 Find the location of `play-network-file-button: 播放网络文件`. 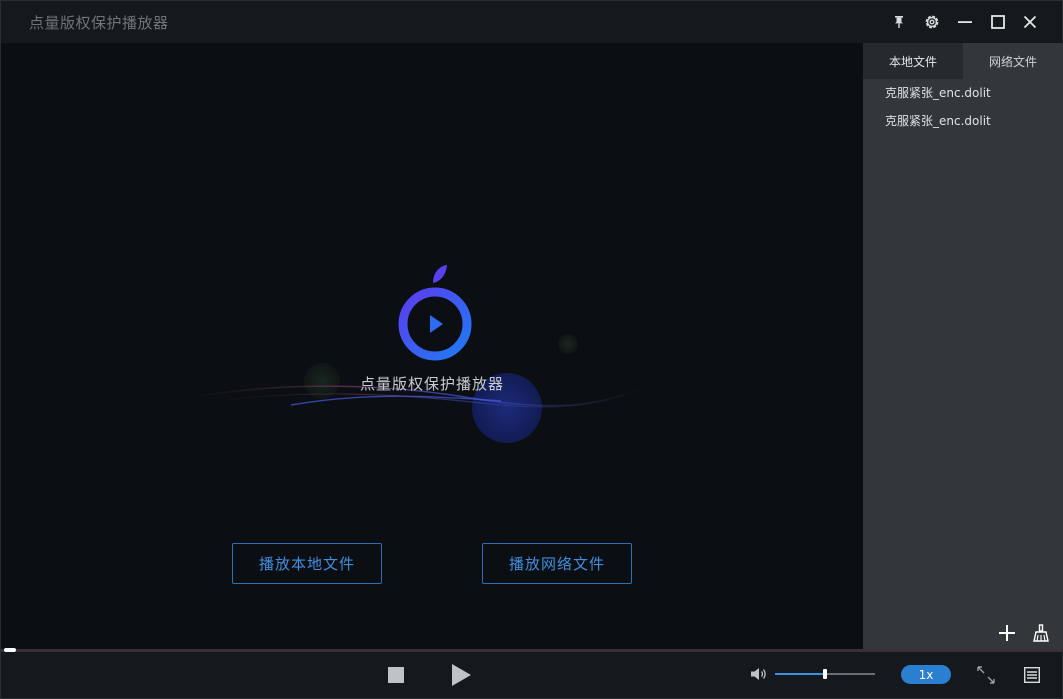

play-network-file-button: 播放网络文件 is located at coordinates (557, 563).